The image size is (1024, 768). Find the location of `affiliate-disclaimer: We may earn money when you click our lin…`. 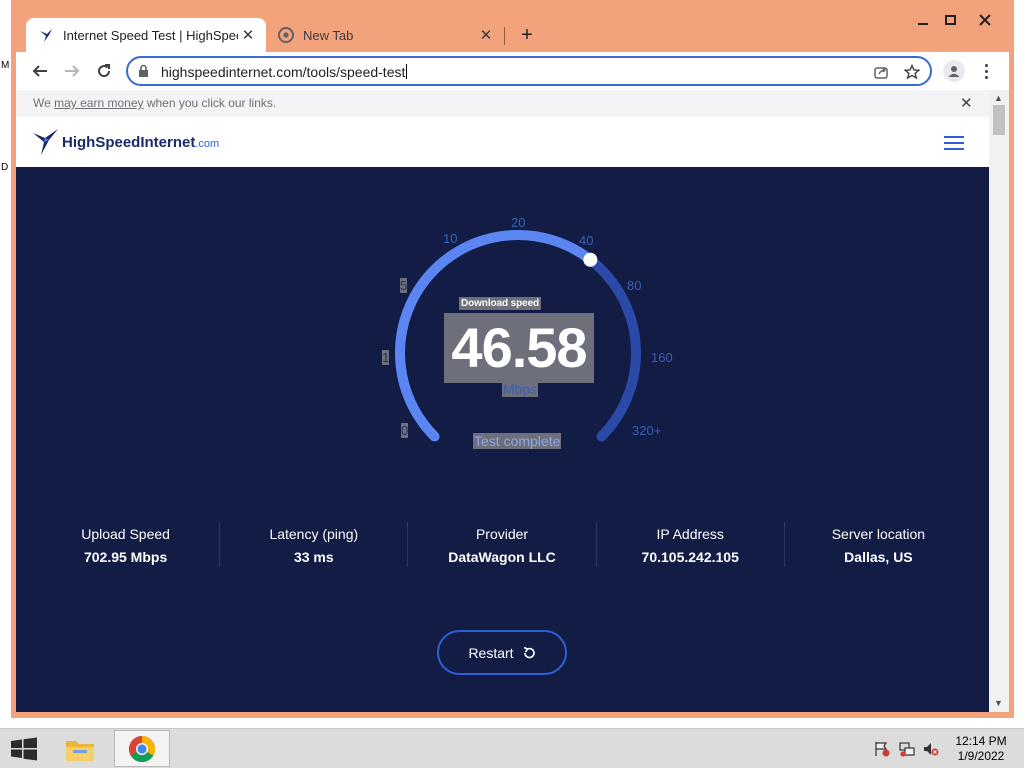

affiliate-disclaimer: We may earn money when you click our lin… is located at coordinates (502, 103).